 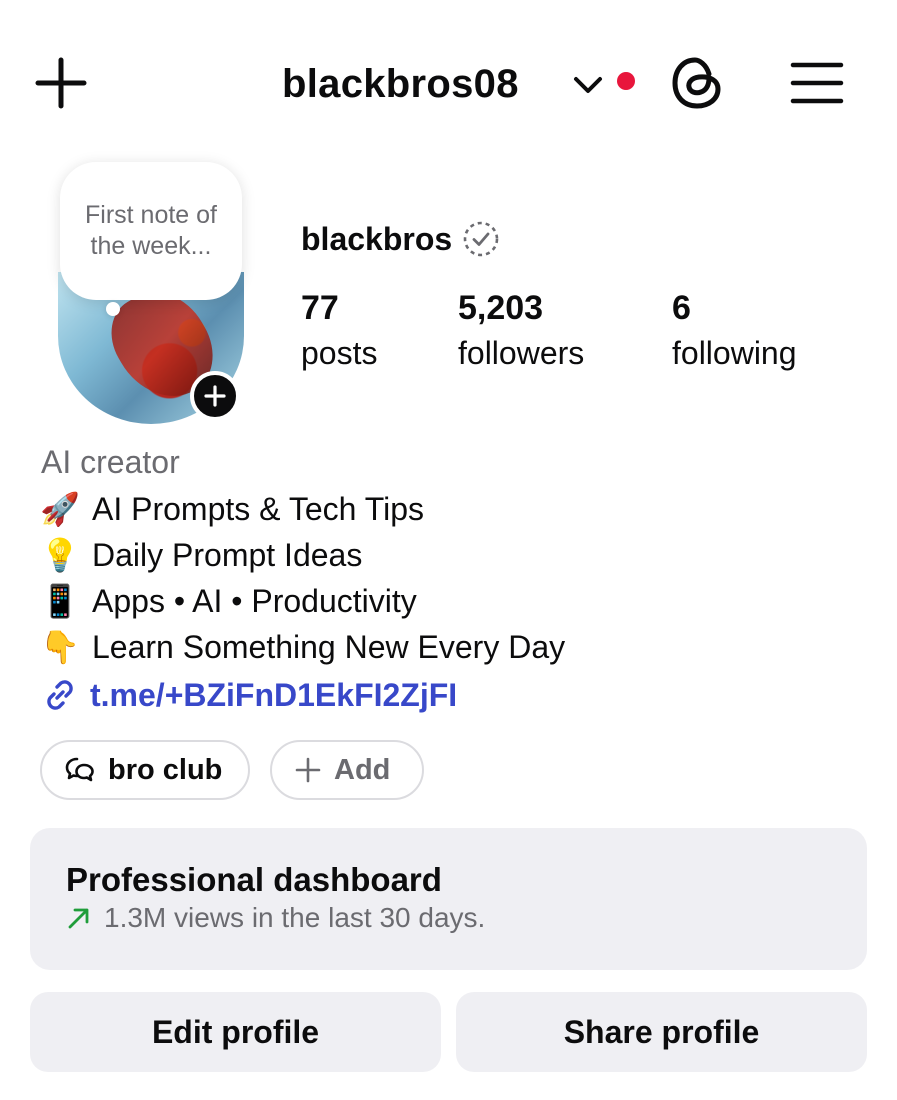 What do you see at coordinates (817, 83) in the screenshot?
I see `menu-icon` at bounding box center [817, 83].